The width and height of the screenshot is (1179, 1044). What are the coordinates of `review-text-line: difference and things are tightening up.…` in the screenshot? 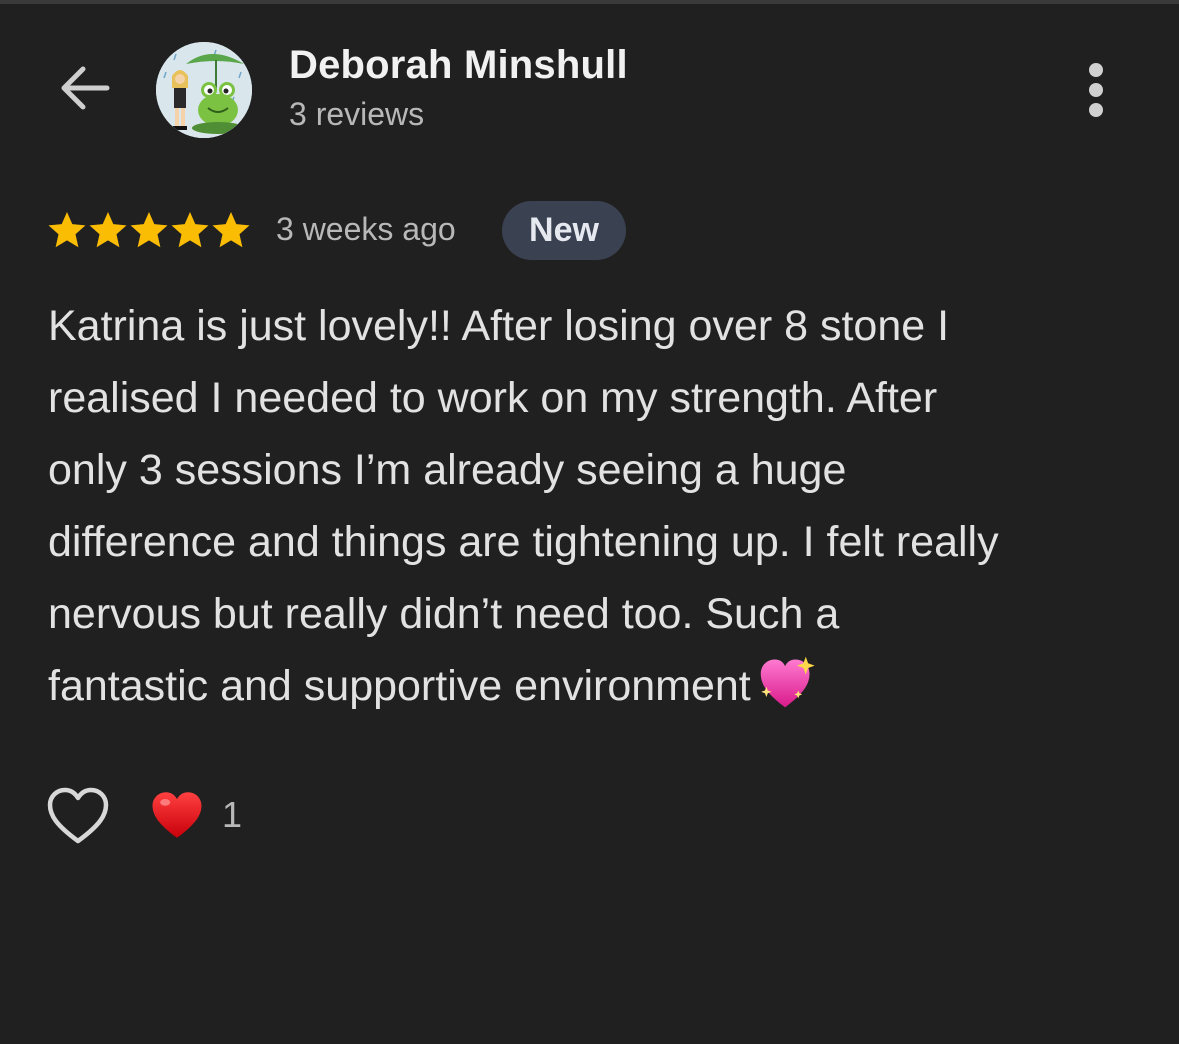 It's located at (598, 542).